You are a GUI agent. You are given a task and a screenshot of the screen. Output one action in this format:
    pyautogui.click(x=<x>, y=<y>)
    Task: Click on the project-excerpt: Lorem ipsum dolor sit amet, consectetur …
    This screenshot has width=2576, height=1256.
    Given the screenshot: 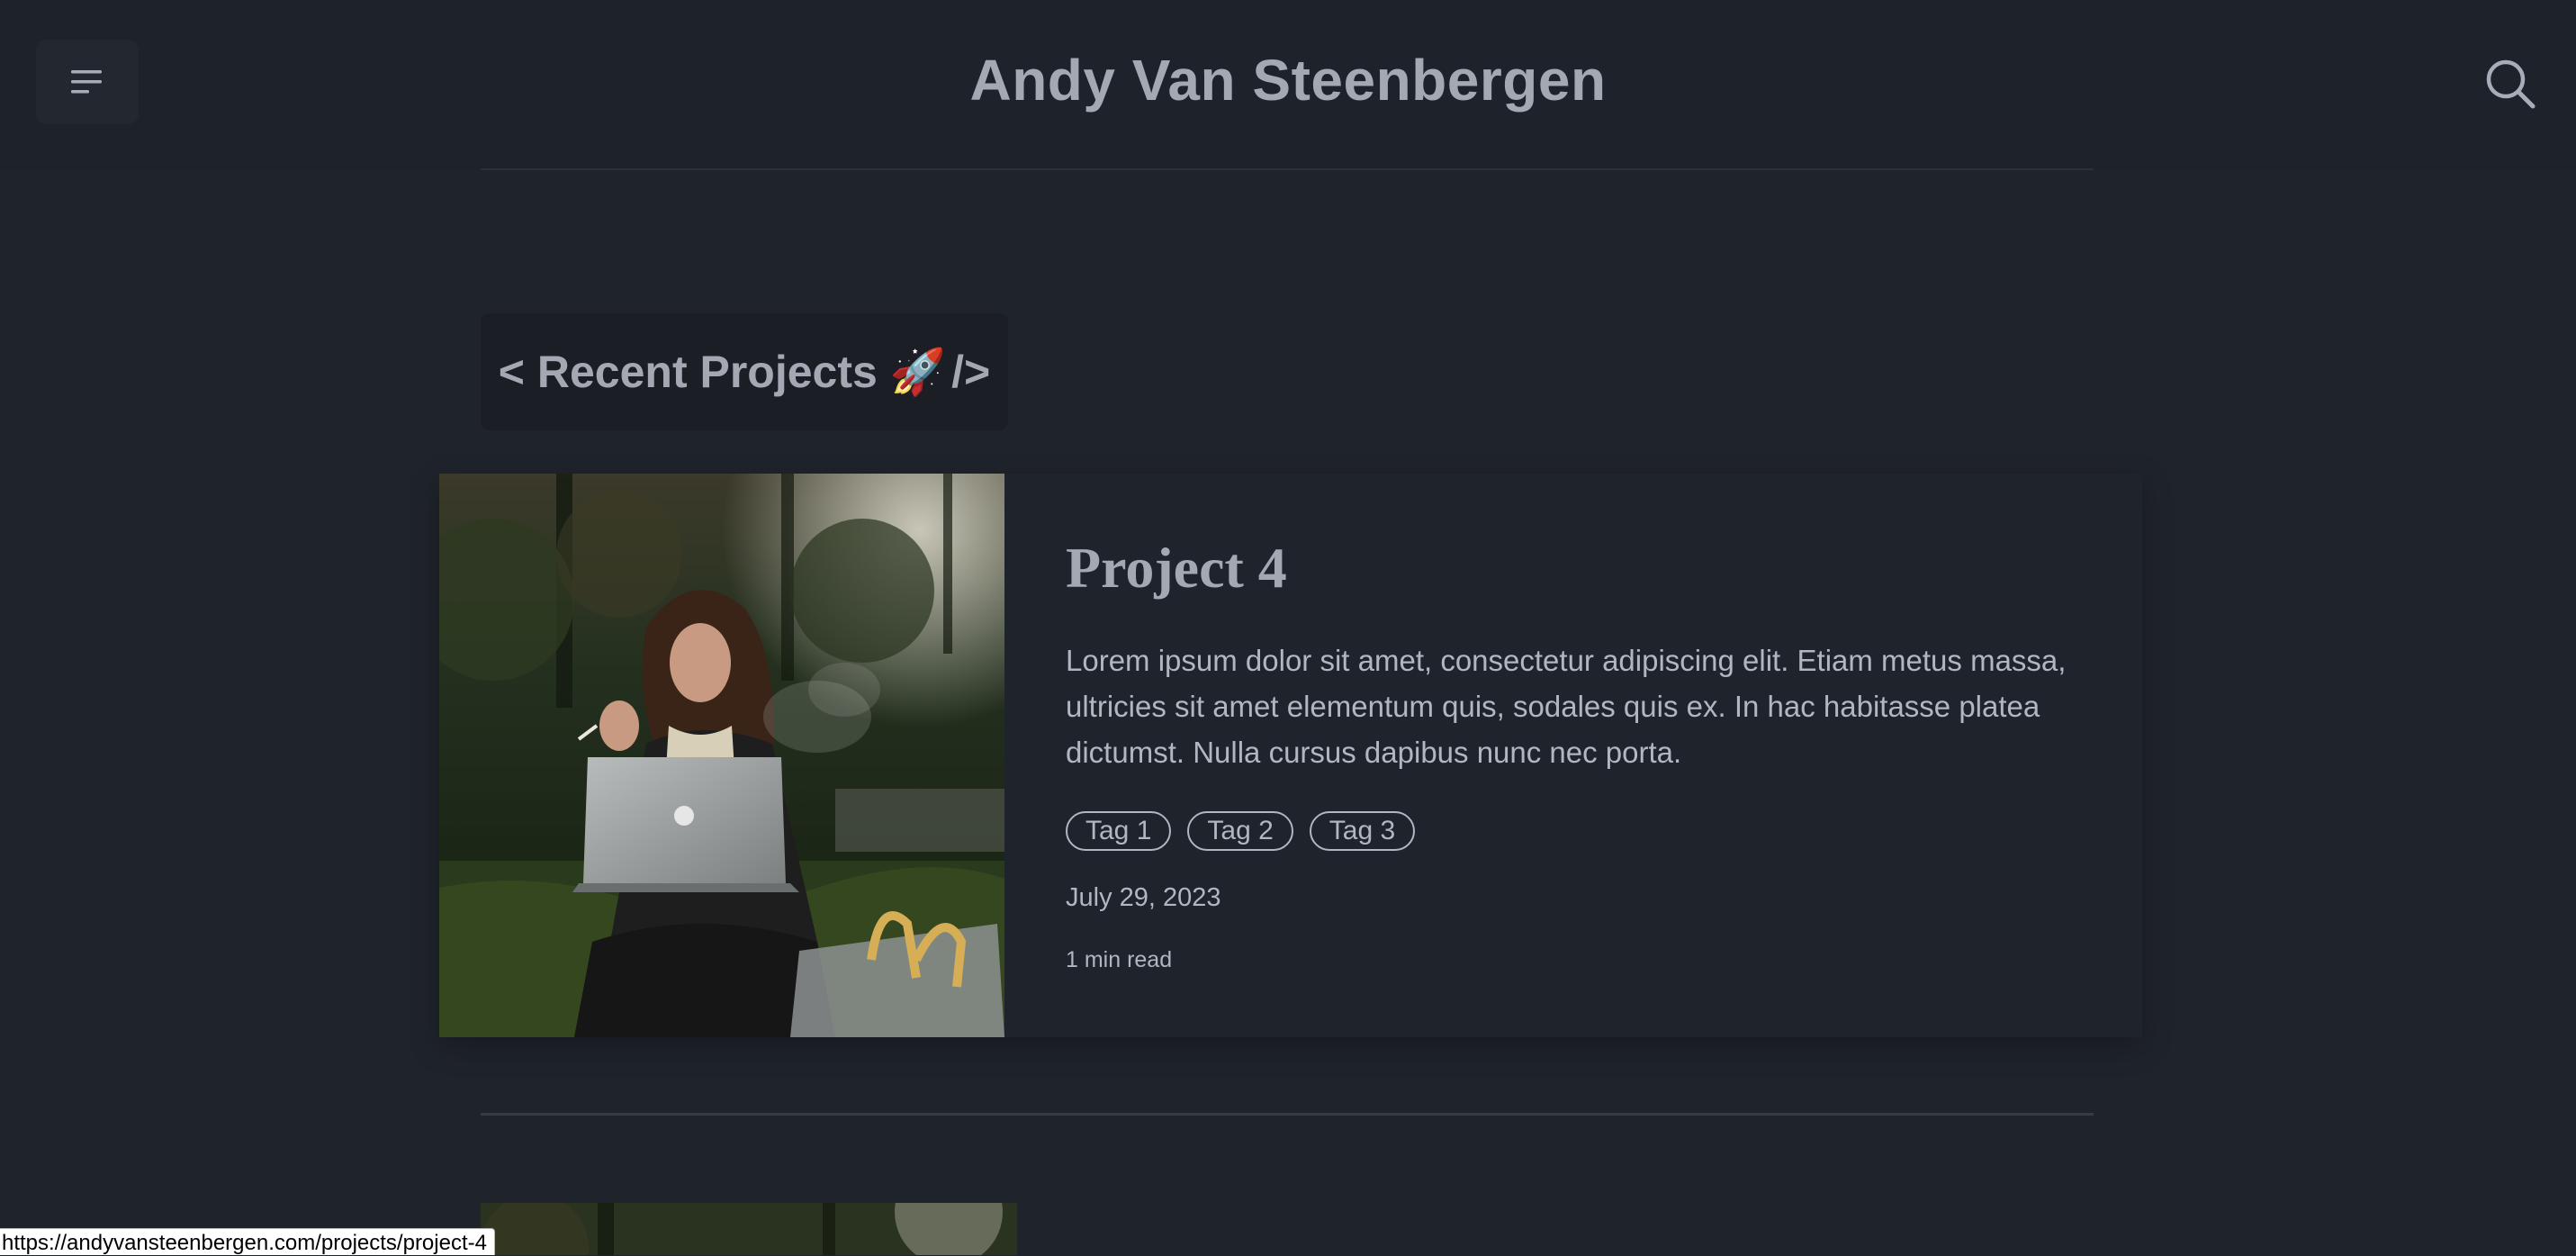 What is the action you would take?
    pyautogui.click(x=1579, y=706)
    